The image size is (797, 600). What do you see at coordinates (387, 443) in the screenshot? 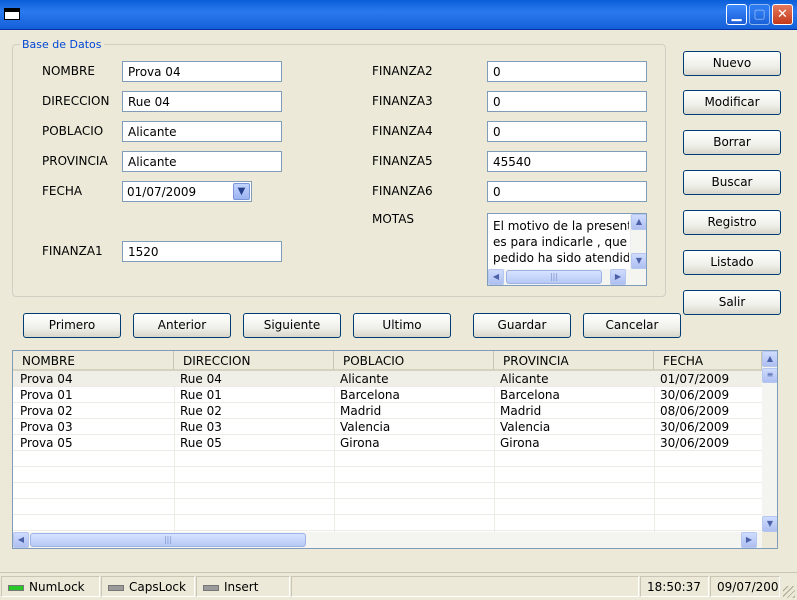
I see `table-row: Prova 05 Rue 05 Girona Girona 30/06/2009` at bounding box center [387, 443].